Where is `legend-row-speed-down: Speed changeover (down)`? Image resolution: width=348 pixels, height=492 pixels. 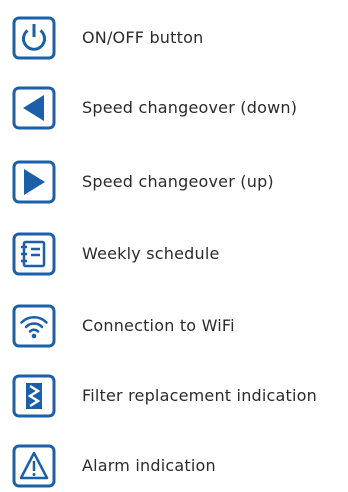
legend-row-speed-down: Speed changeover (down) is located at coordinates (174, 109).